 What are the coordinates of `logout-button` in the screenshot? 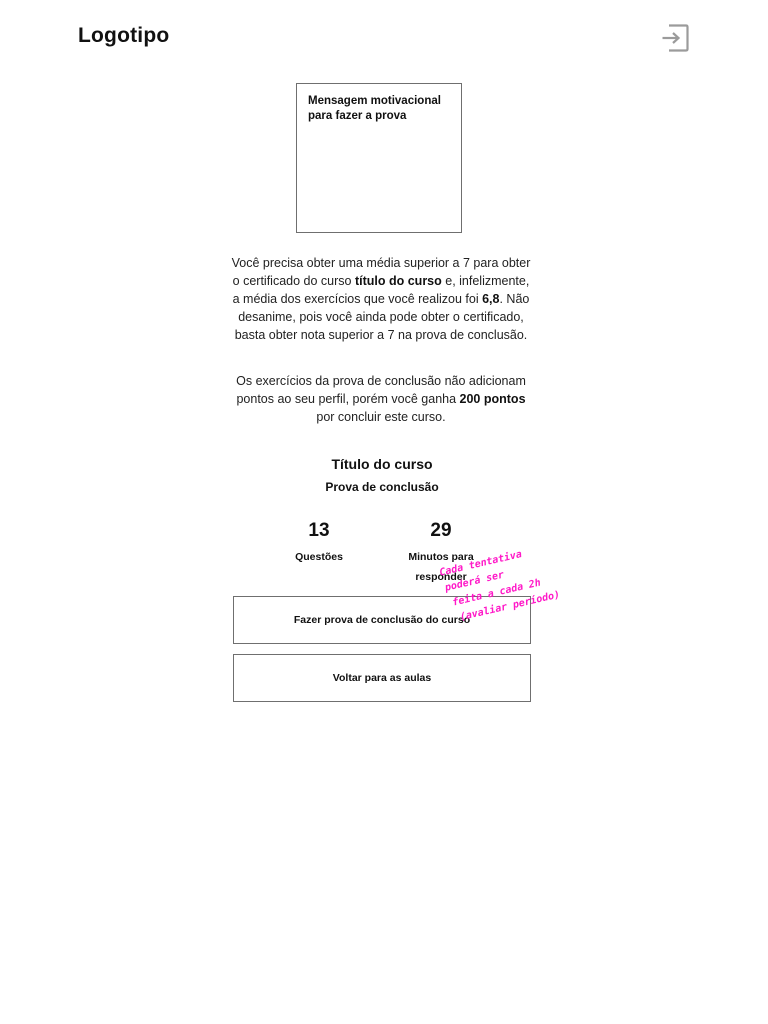 It's located at (675, 38).